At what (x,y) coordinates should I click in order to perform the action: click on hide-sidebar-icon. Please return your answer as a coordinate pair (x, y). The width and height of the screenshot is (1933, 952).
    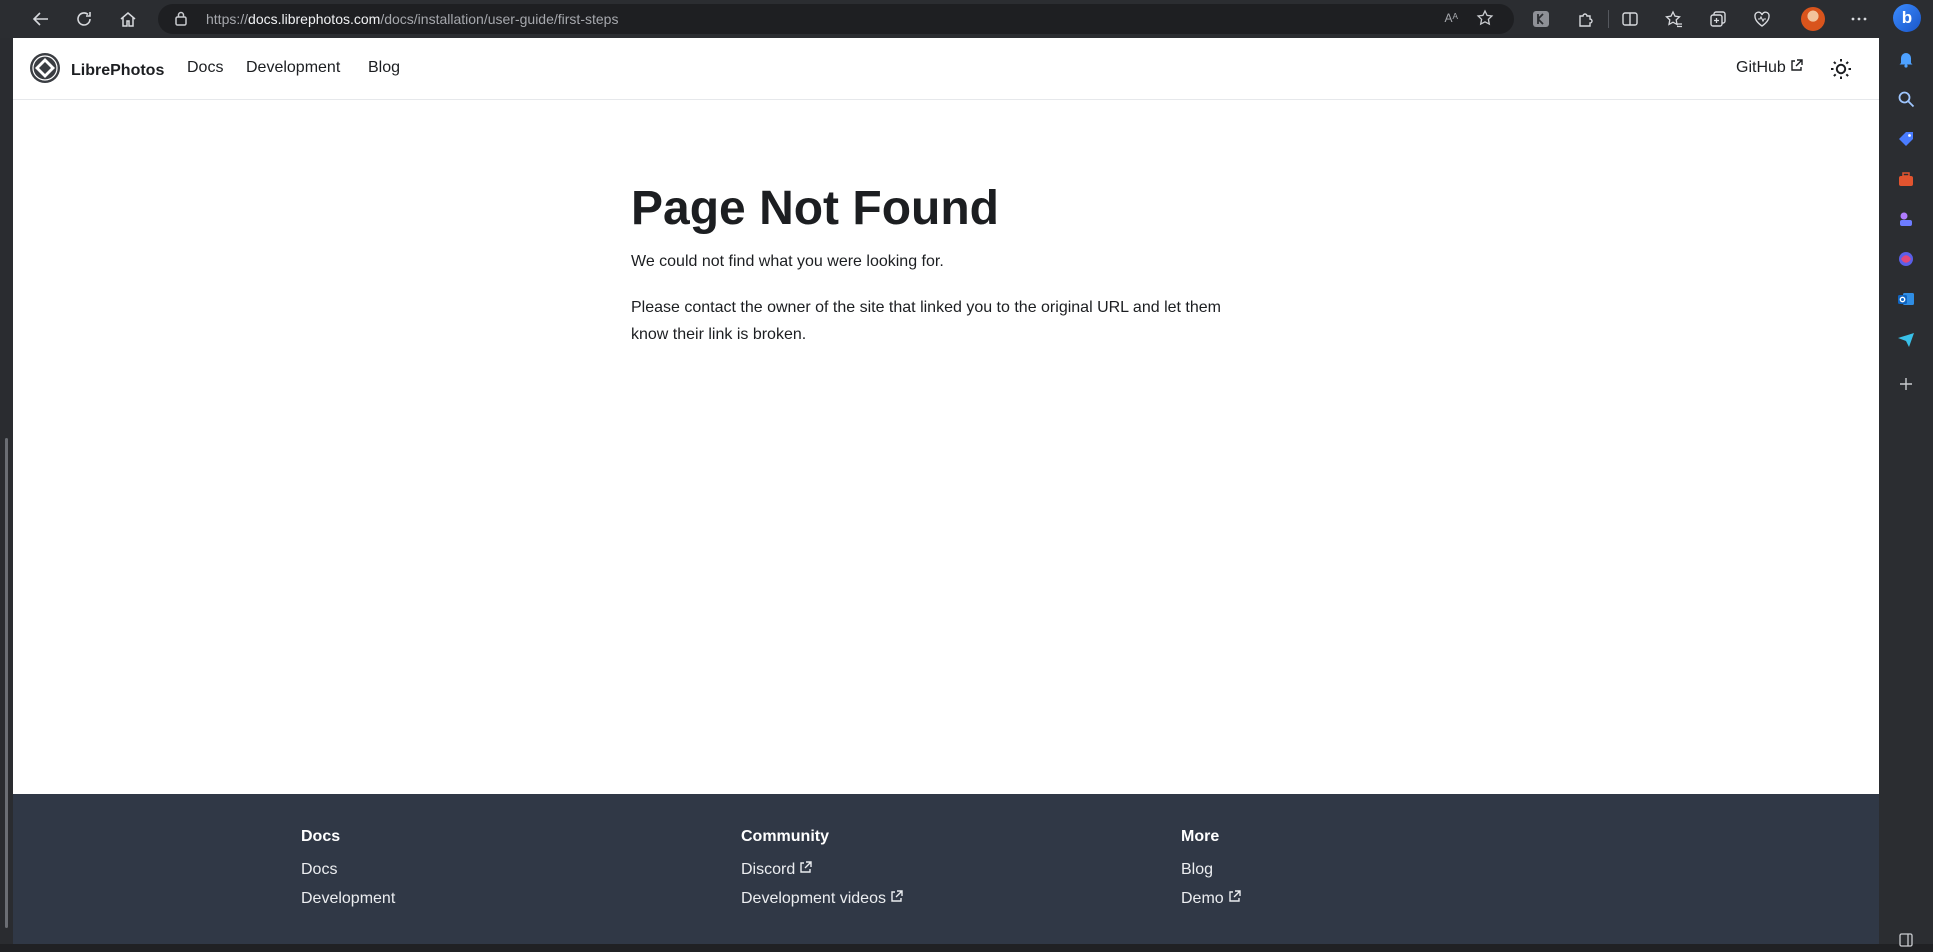
    Looking at the image, I should click on (1906, 940).